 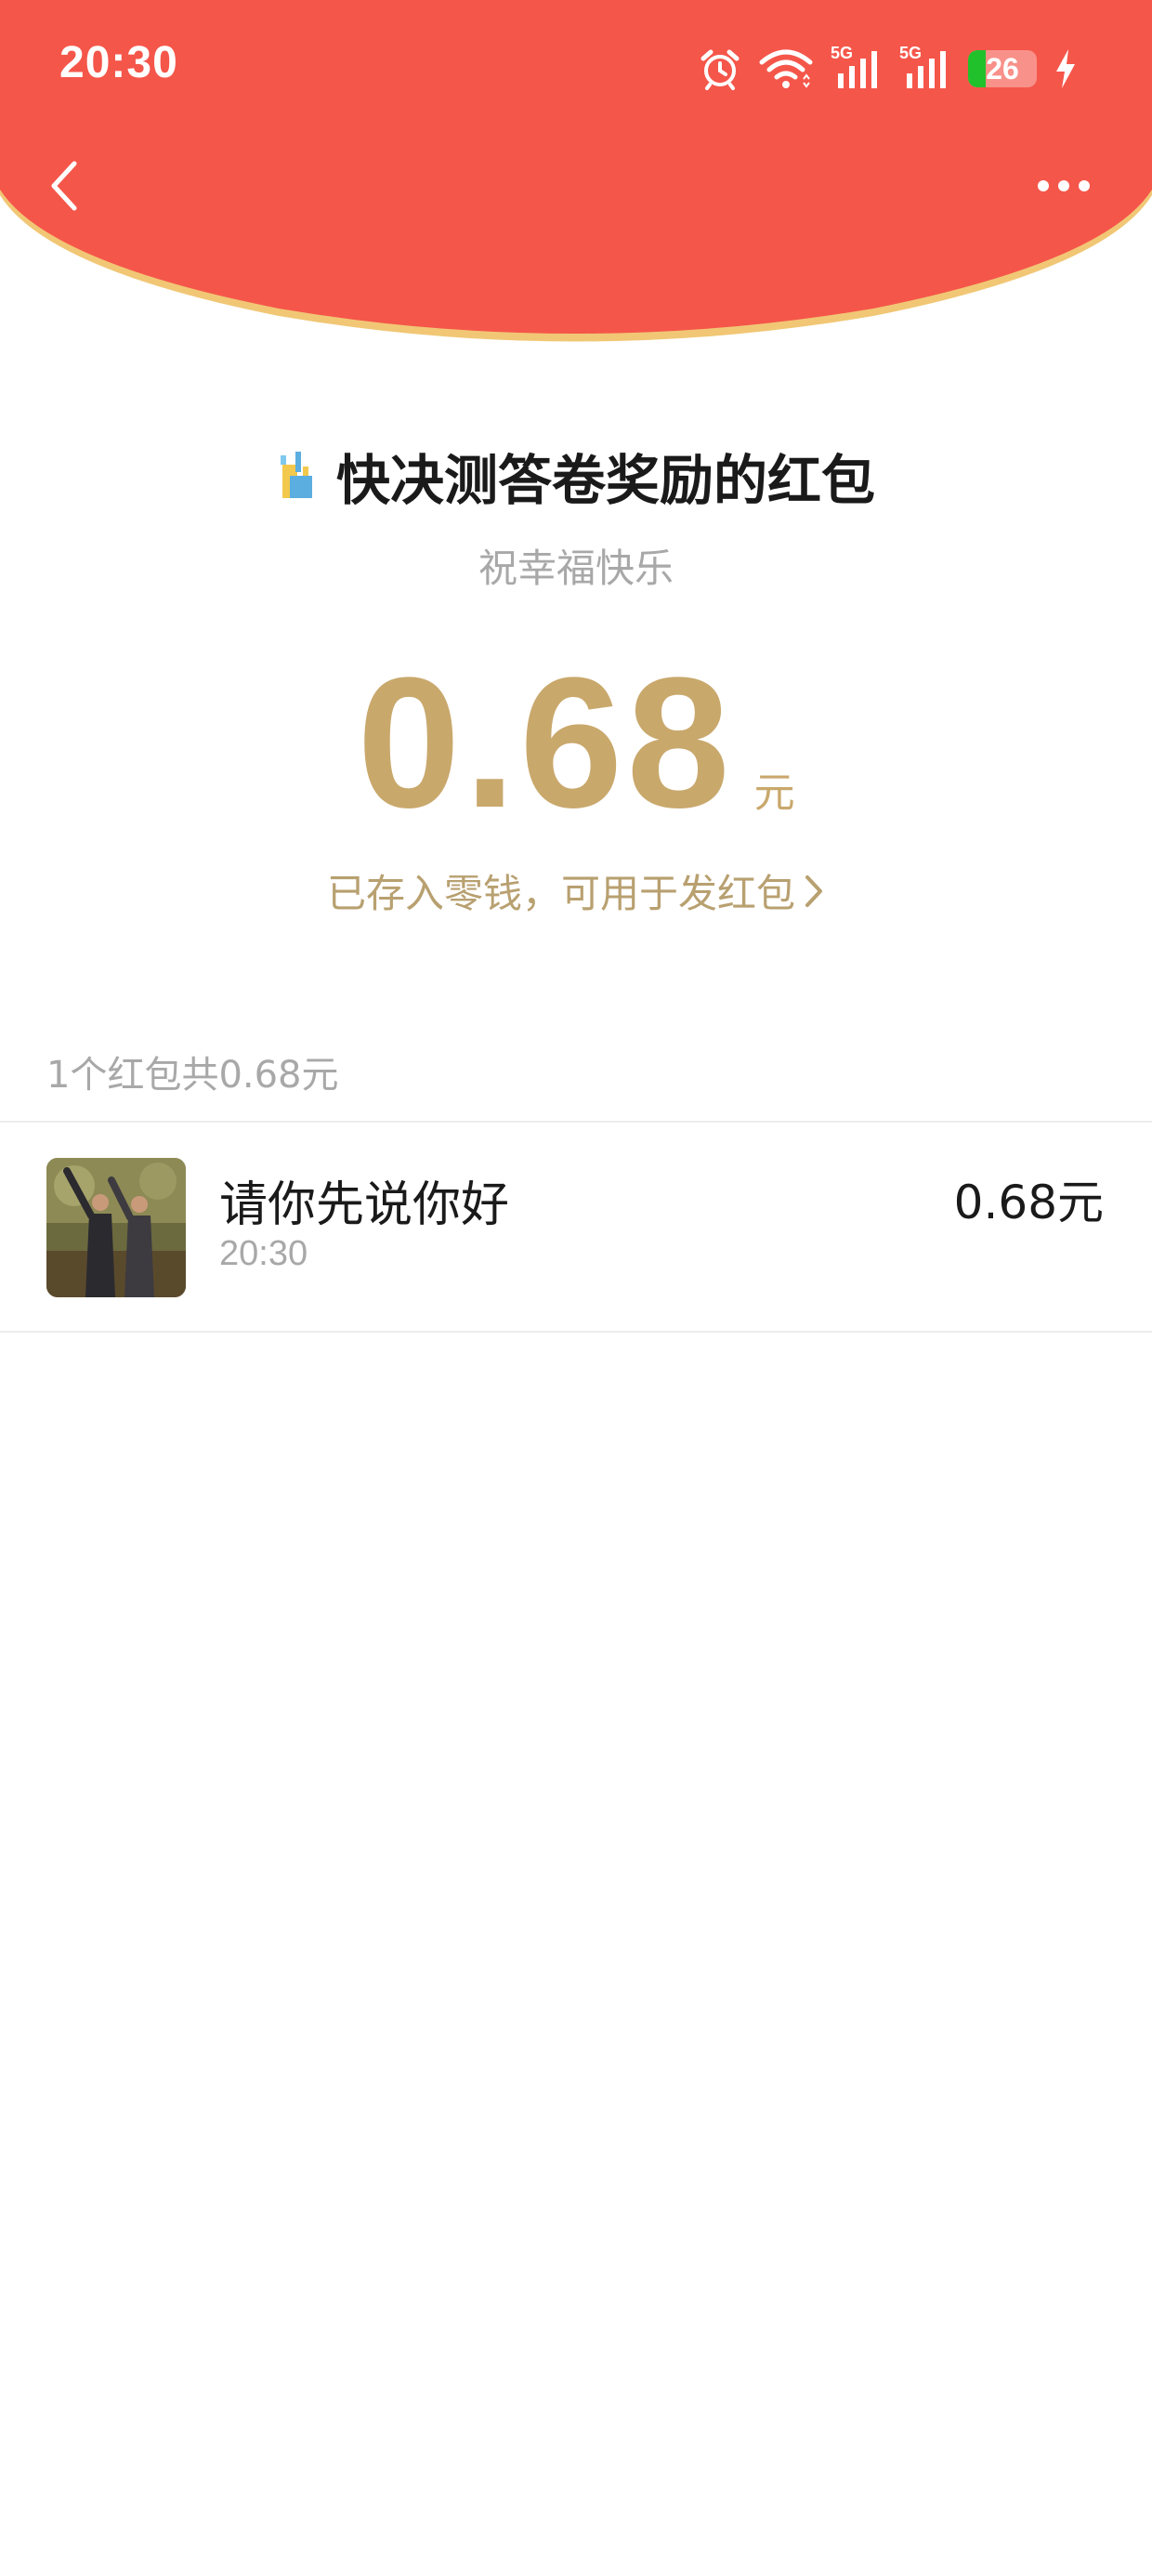 I want to click on battery-level-text: 26, so click(x=1002, y=68).